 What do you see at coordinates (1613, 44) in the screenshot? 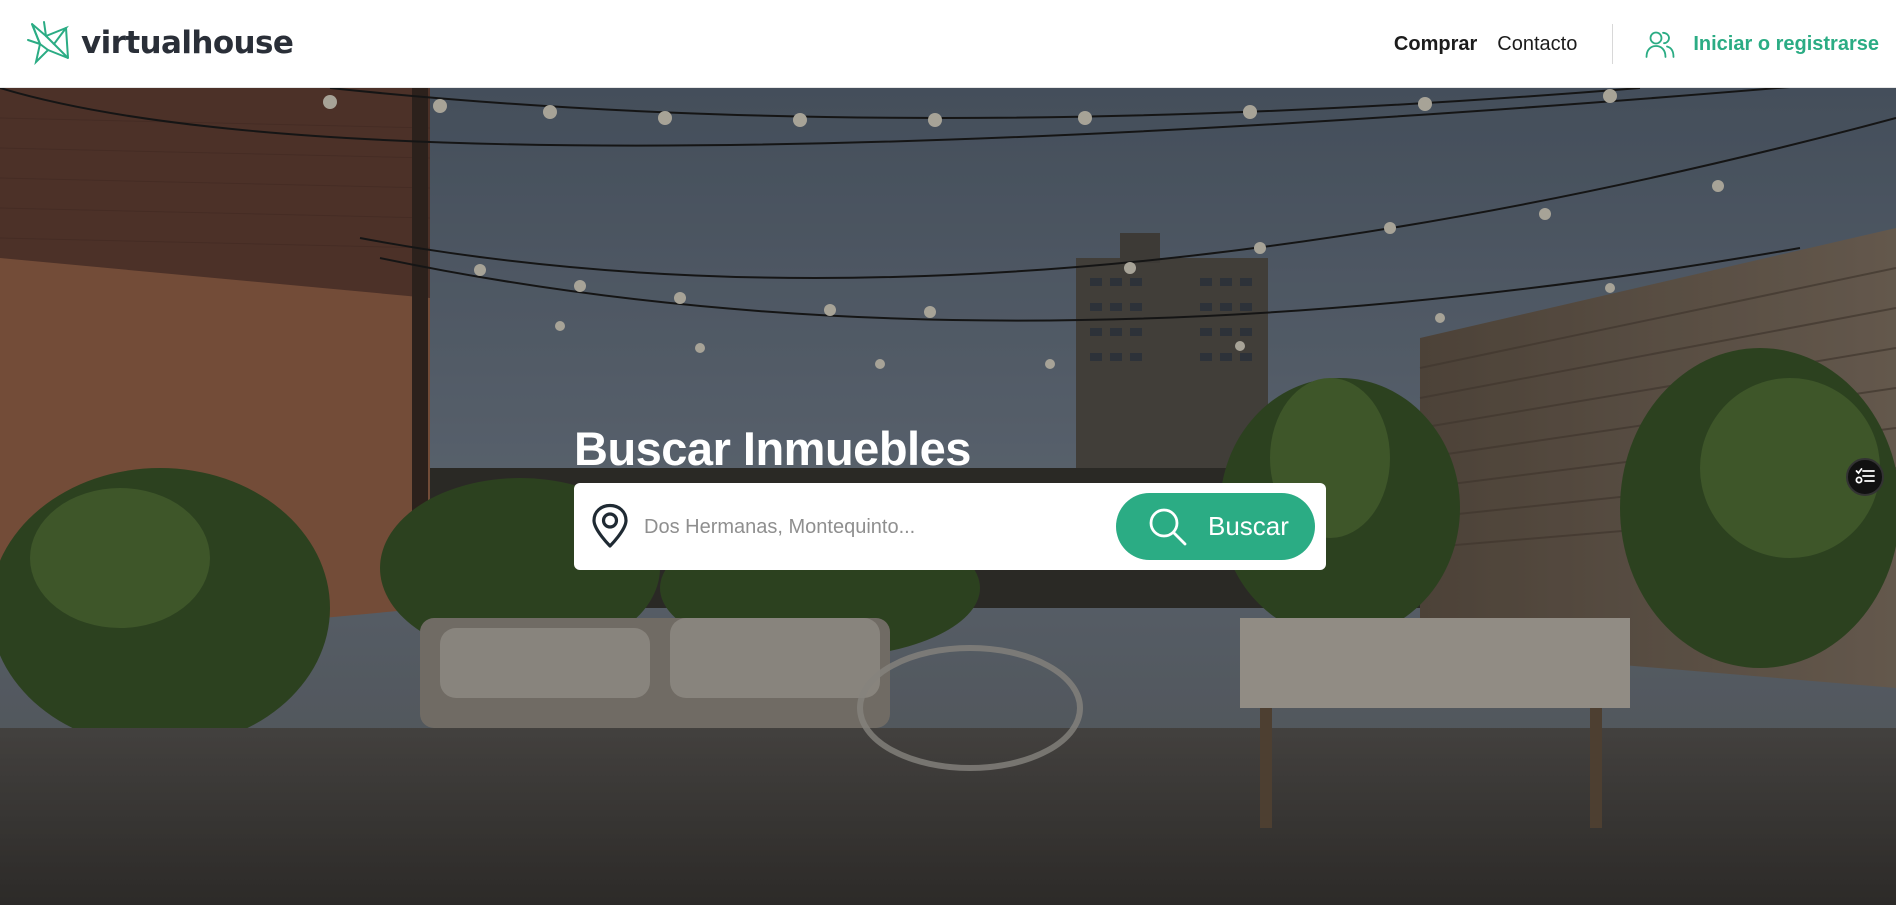
I see `nav-divider` at bounding box center [1613, 44].